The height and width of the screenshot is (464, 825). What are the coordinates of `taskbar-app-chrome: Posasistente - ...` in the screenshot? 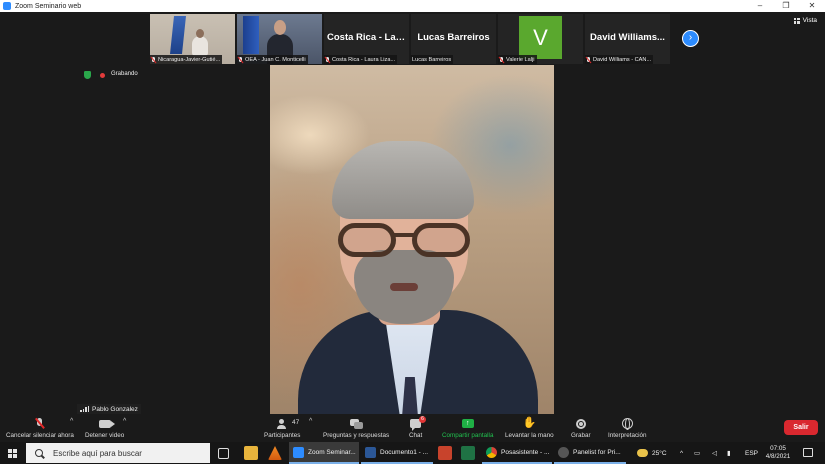 It's located at (517, 453).